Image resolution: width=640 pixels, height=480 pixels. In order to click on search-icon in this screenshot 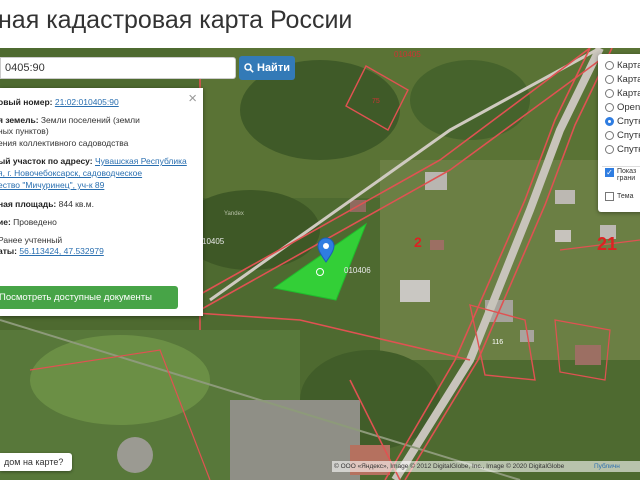, I will do `click(249, 68)`.